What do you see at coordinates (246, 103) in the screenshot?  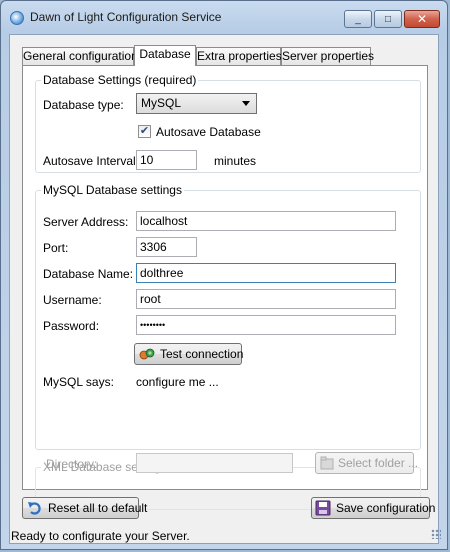 I see `chevron-down-icon` at bounding box center [246, 103].